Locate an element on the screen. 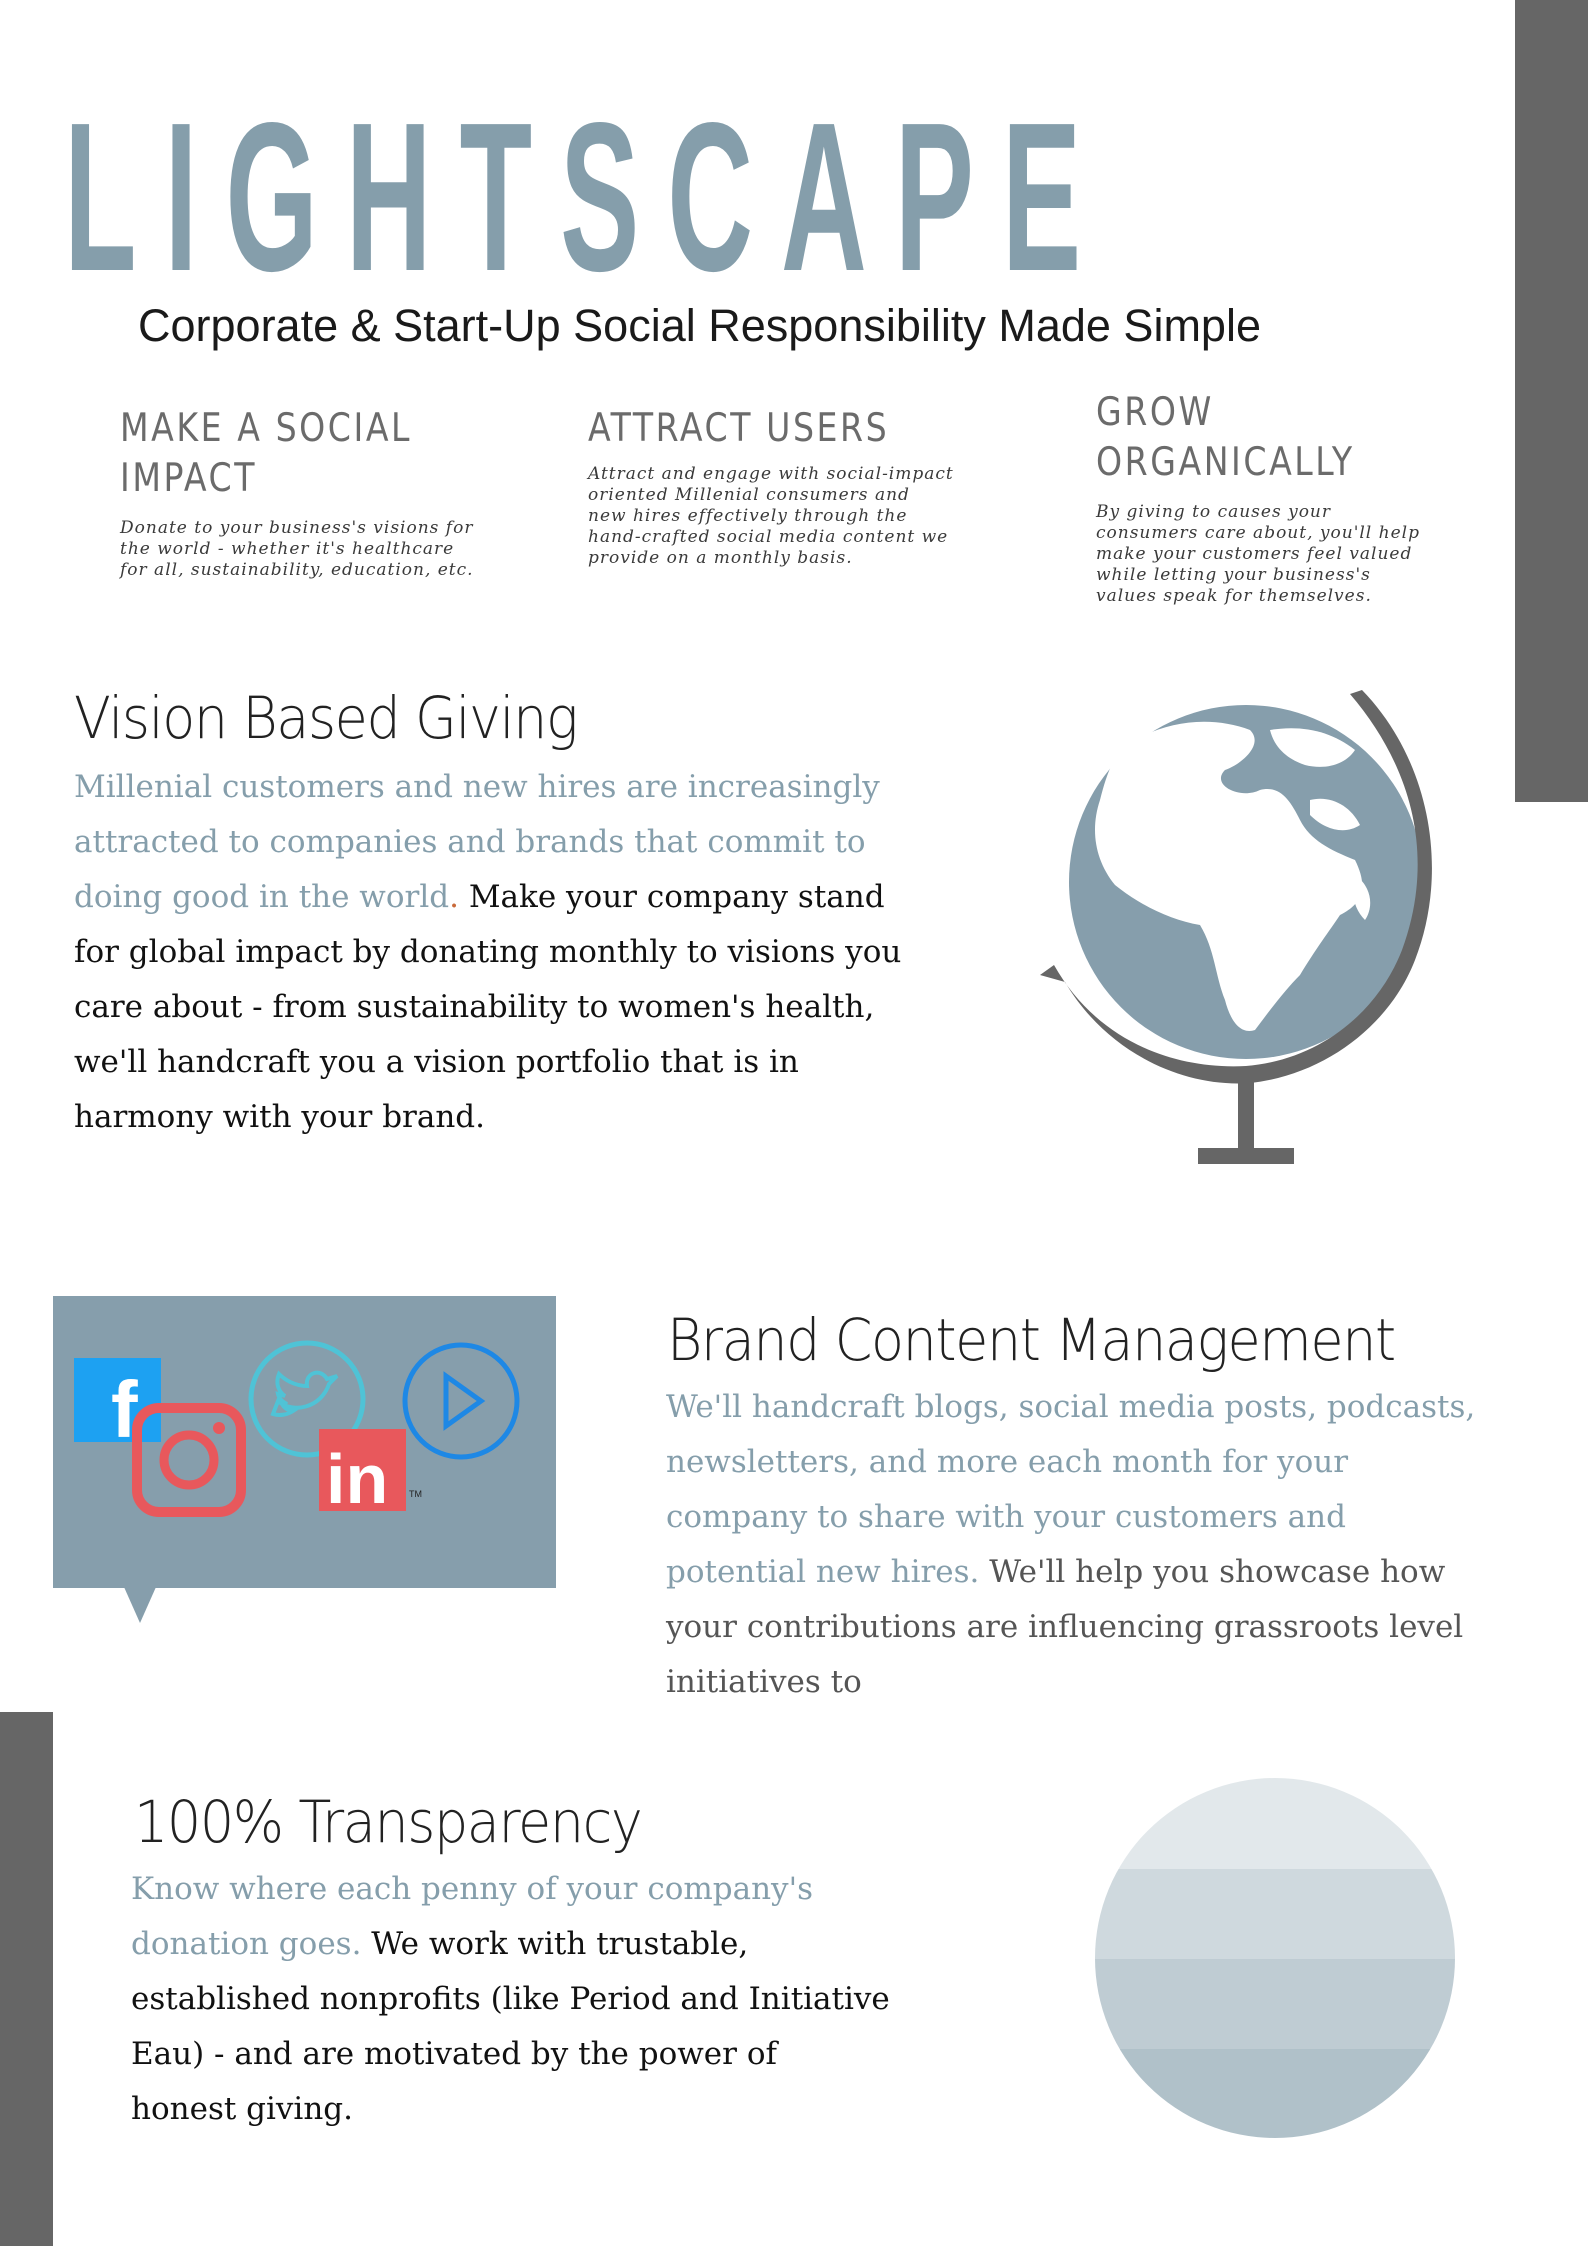  section-title-brand-content: Brand Content Management is located at coordinates (1031, 1340).